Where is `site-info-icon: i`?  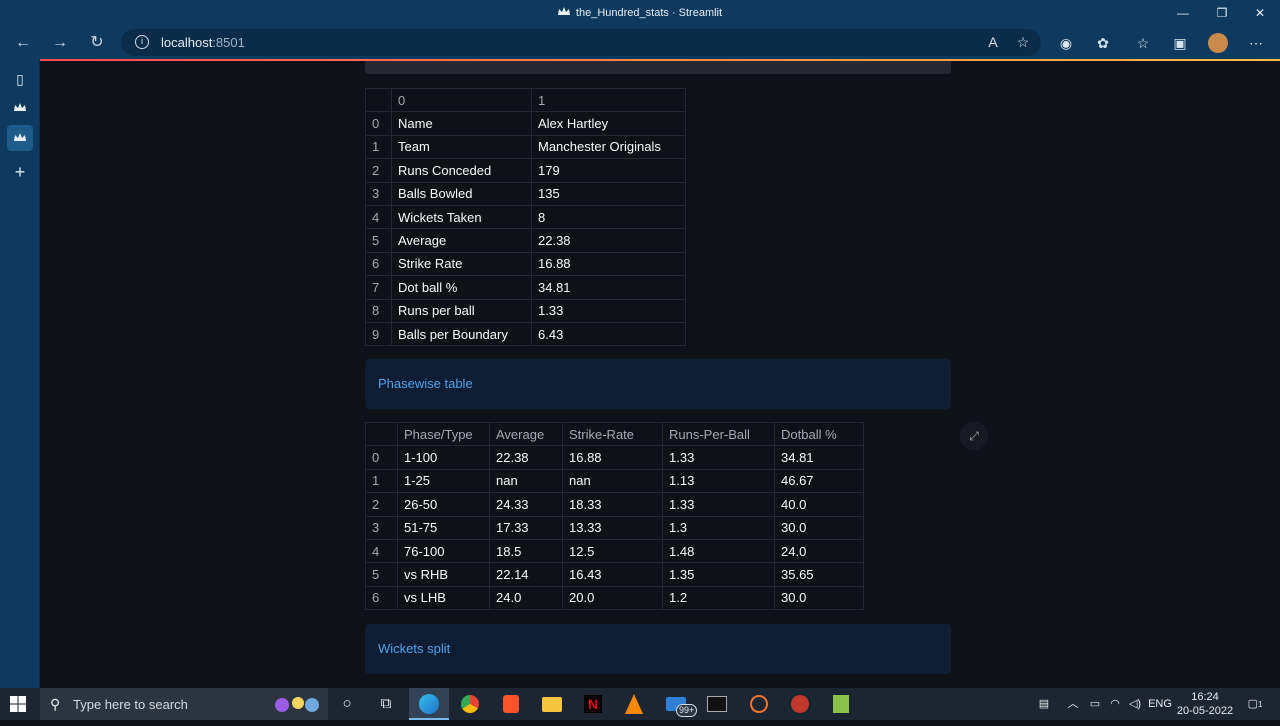 site-info-icon: i is located at coordinates (142, 42).